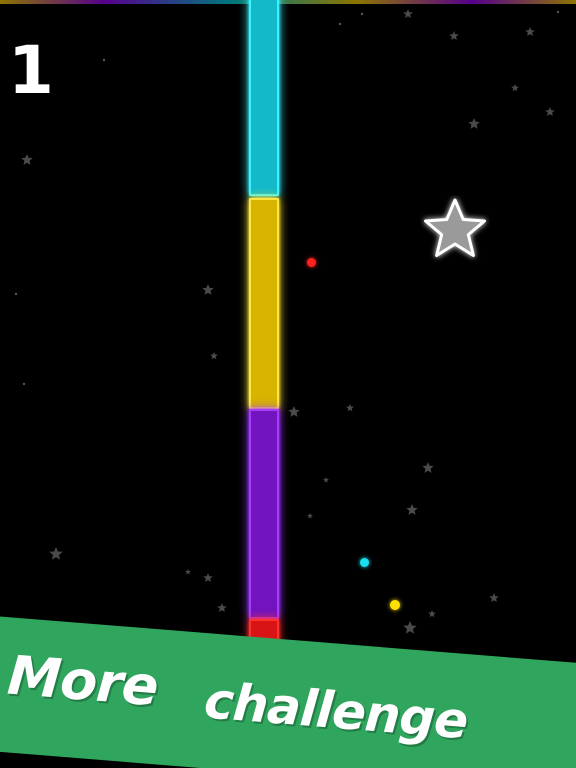 The width and height of the screenshot is (576, 768). What do you see at coordinates (264, 98) in the screenshot?
I see `cyan-segment` at bounding box center [264, 98].